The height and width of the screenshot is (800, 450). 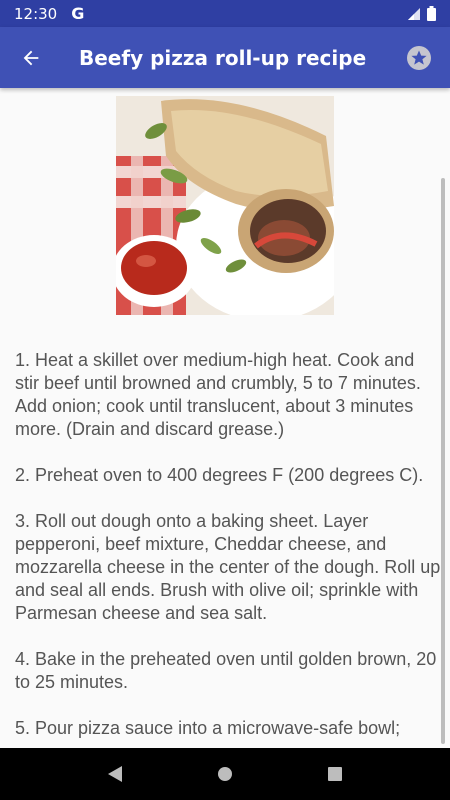 I want to click on scrollbar, so click(x=443, y=461).